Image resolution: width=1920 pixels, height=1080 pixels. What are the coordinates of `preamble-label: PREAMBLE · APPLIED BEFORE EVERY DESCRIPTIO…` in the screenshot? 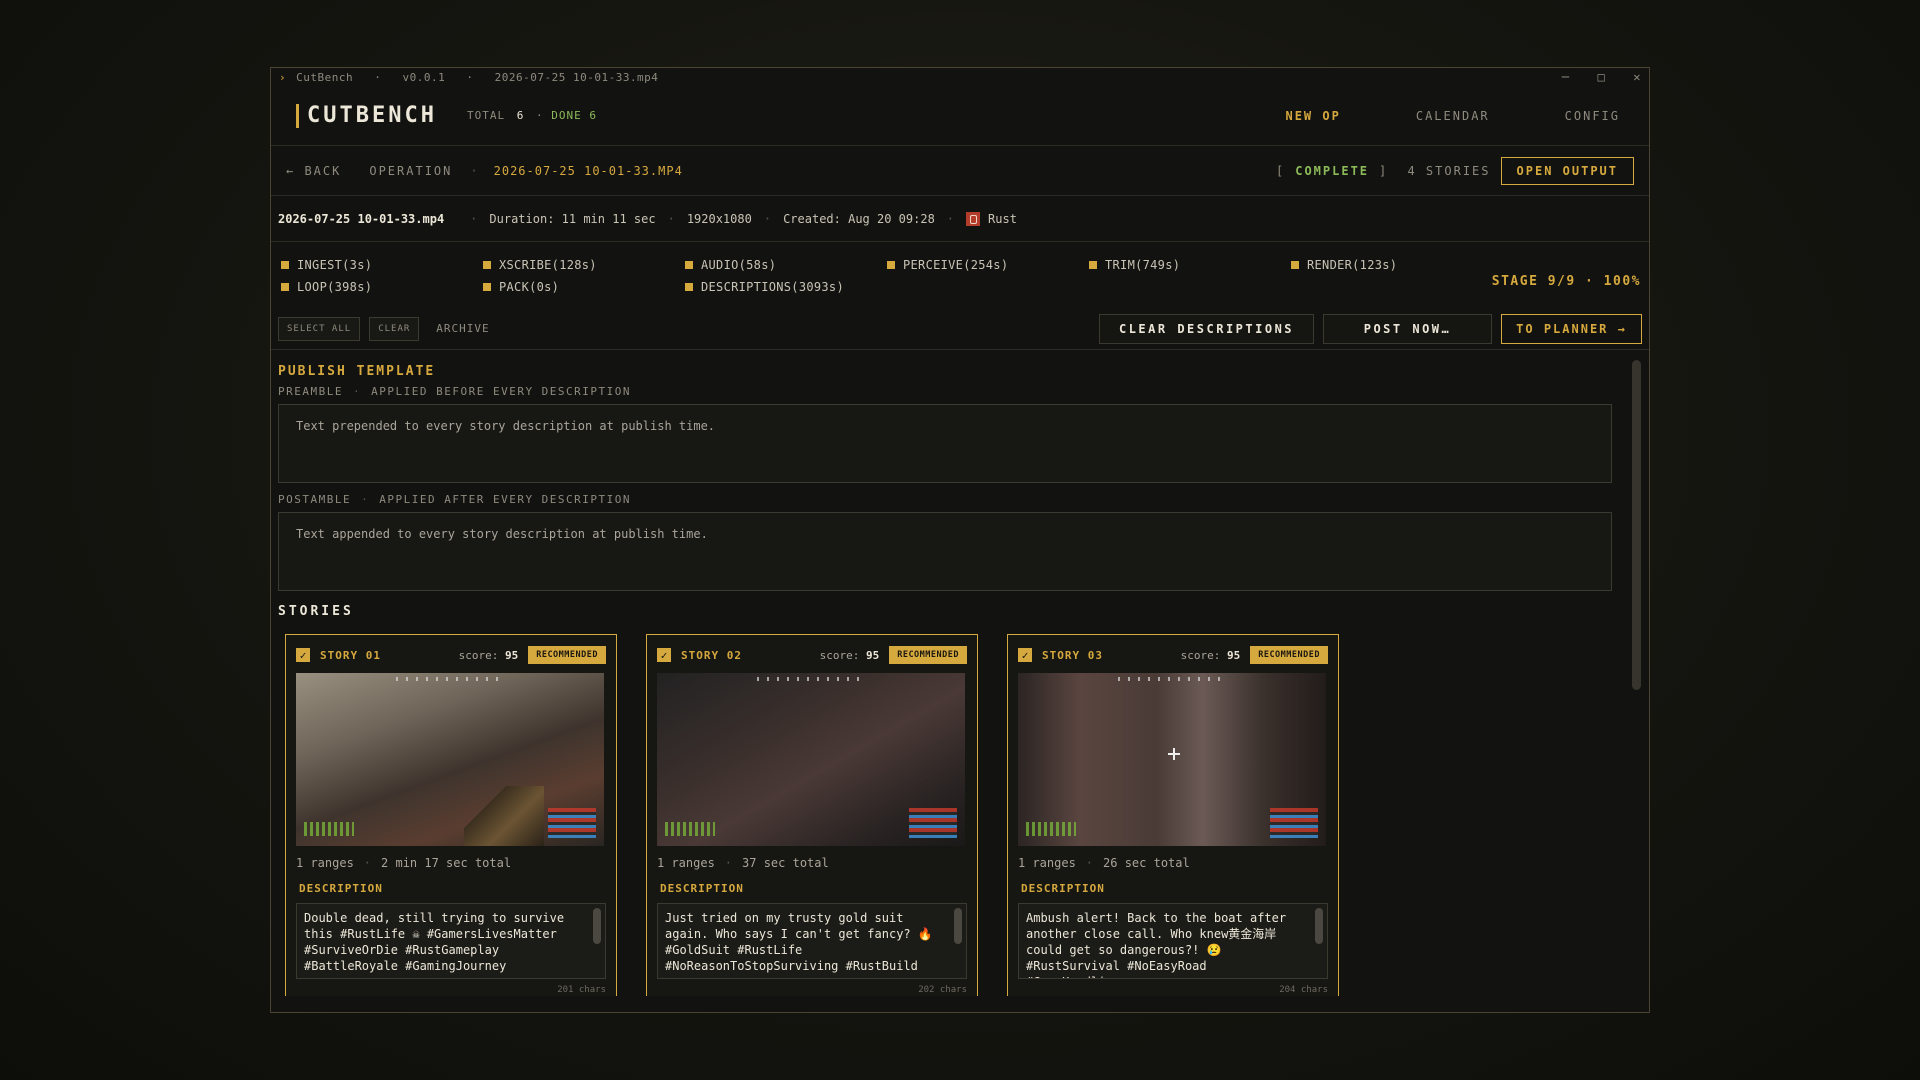 It's located at (455, 391).